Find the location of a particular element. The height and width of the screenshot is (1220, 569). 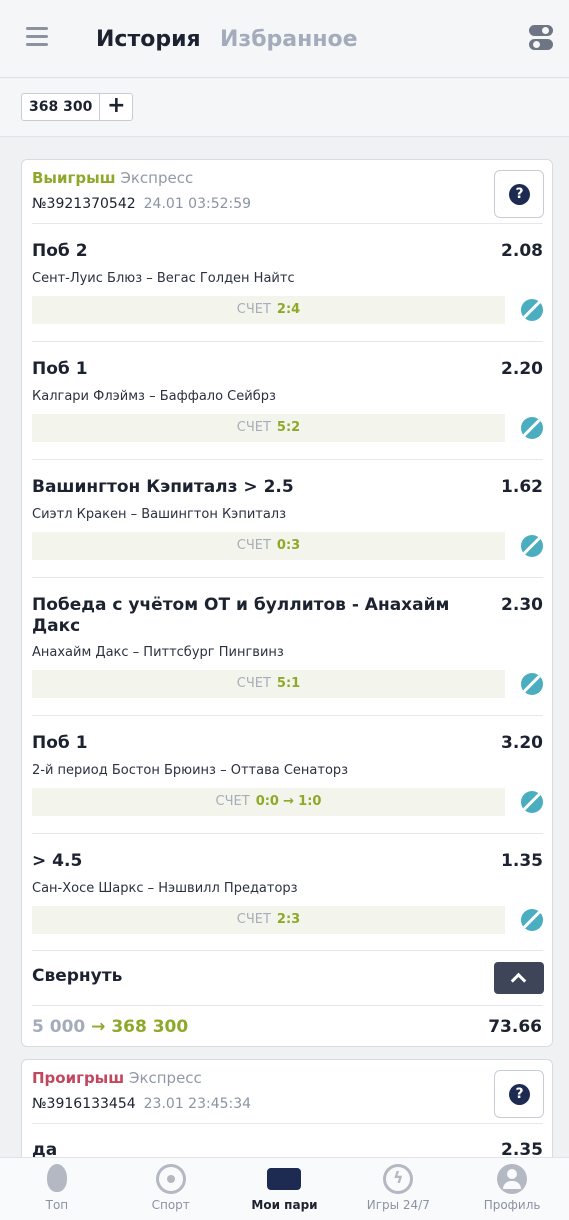

event-odds: 2.08 is located at coordinates (522, 251).